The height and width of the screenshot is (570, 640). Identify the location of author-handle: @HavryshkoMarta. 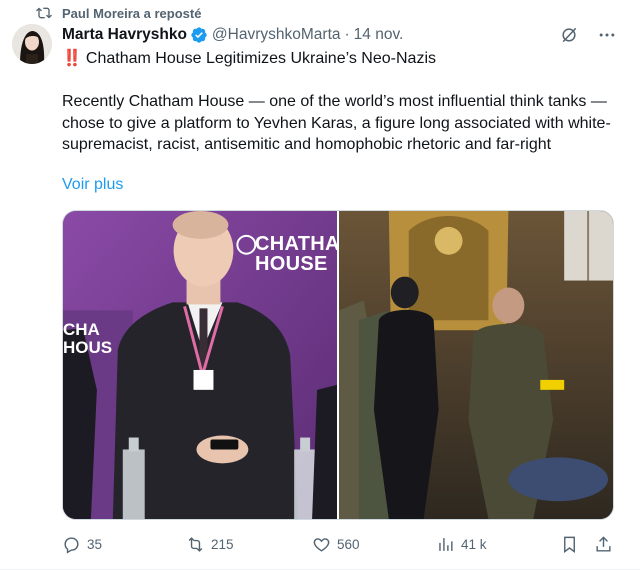
(276, 35).